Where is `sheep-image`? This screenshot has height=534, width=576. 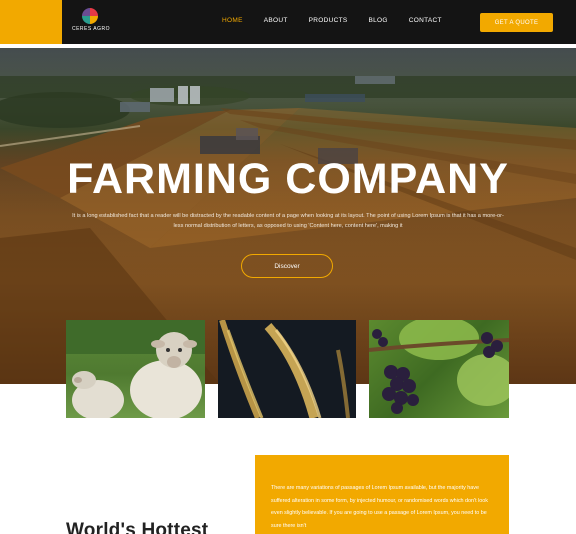
sheep-image is located at coordinates (135, 369).